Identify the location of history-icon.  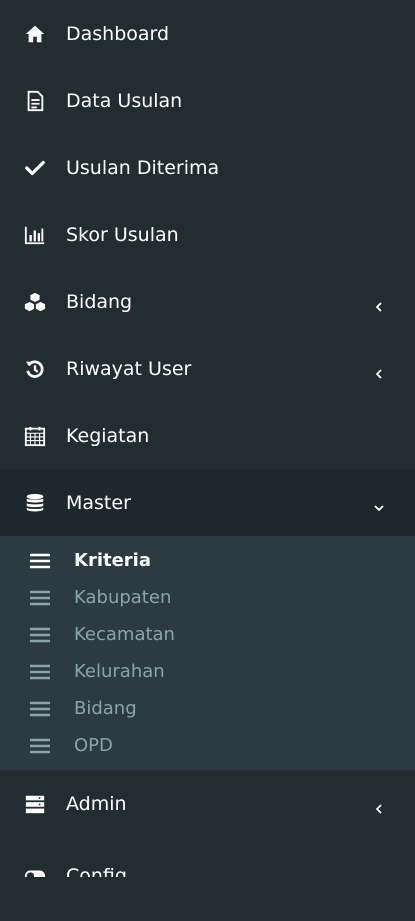
(35, 369).